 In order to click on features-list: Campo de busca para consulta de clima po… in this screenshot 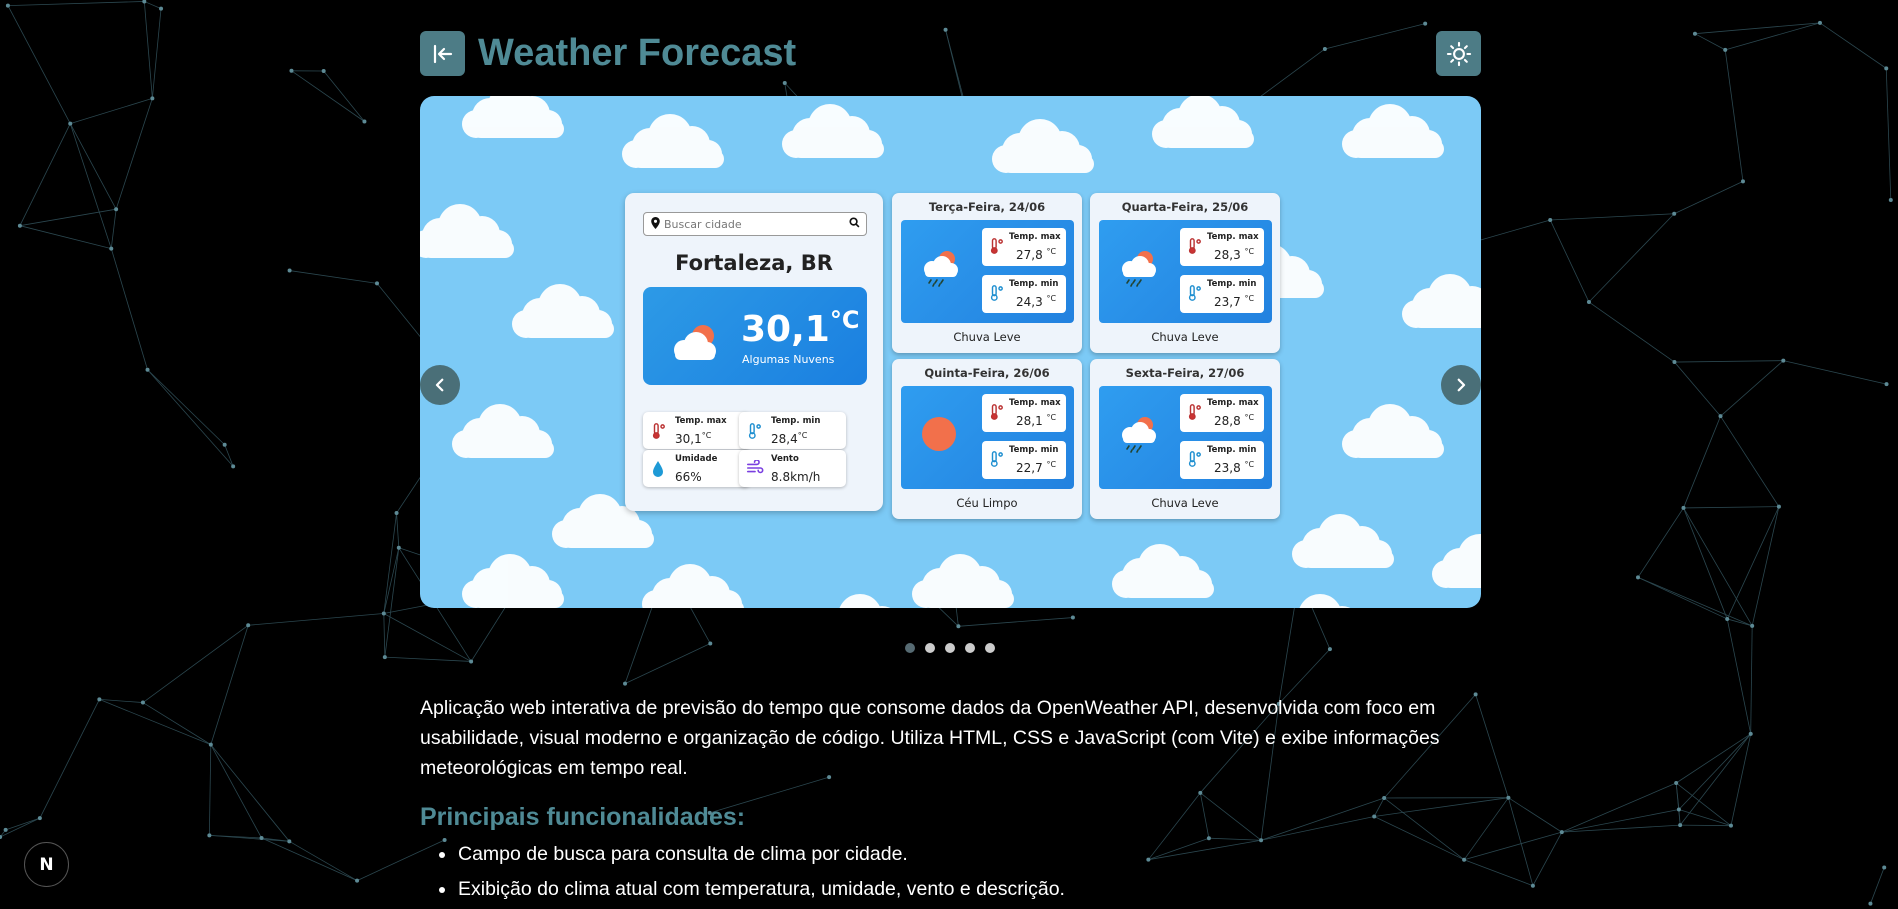, I will do `click(742, 872)`.